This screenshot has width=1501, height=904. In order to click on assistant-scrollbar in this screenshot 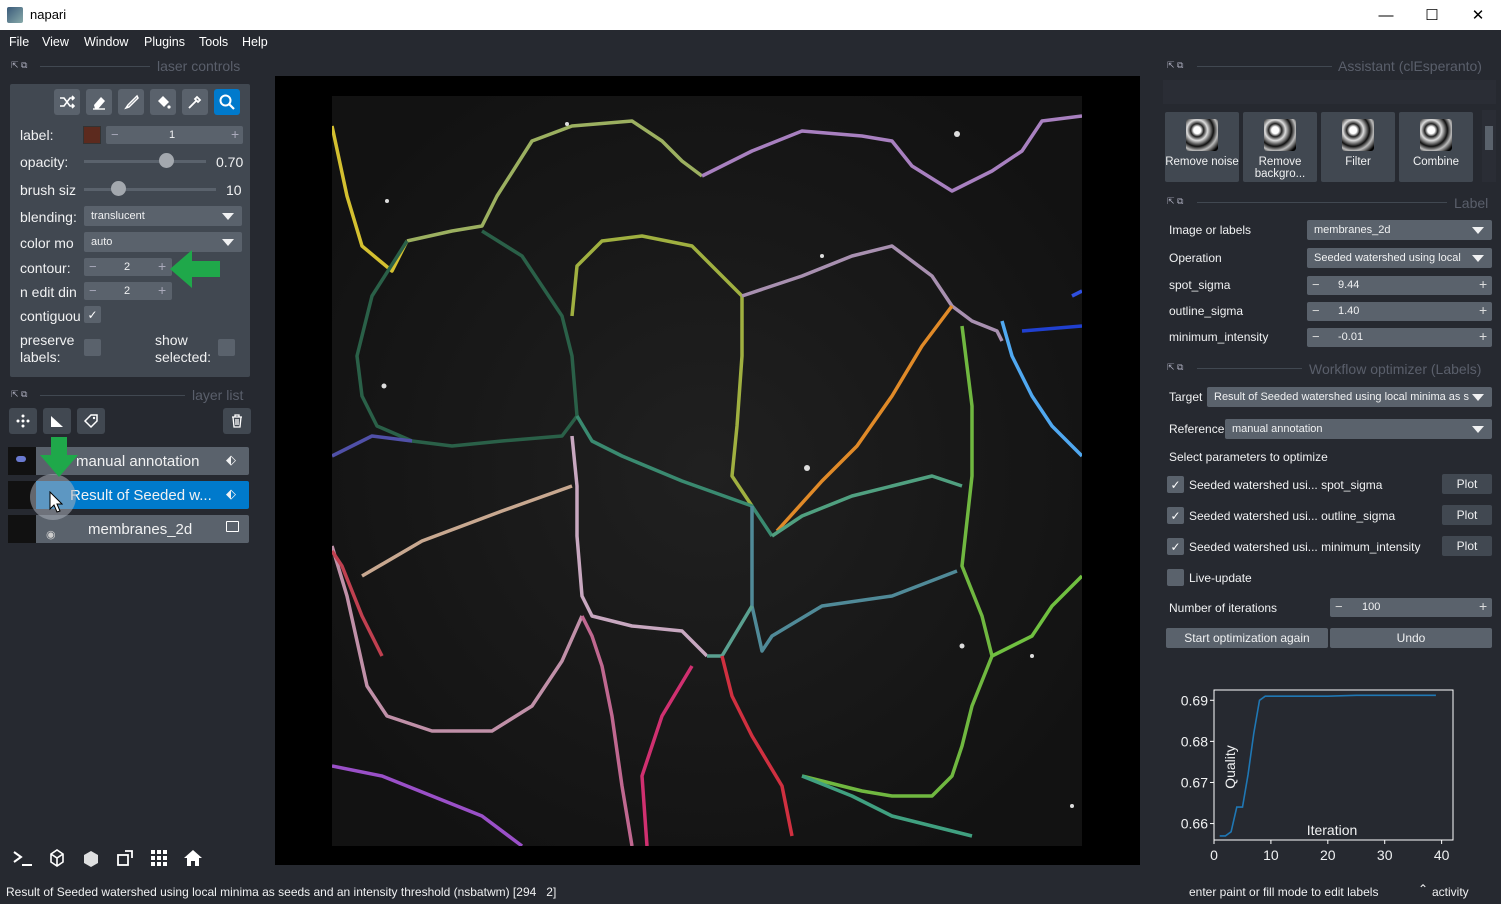, I will do `click(1489, 146)`.